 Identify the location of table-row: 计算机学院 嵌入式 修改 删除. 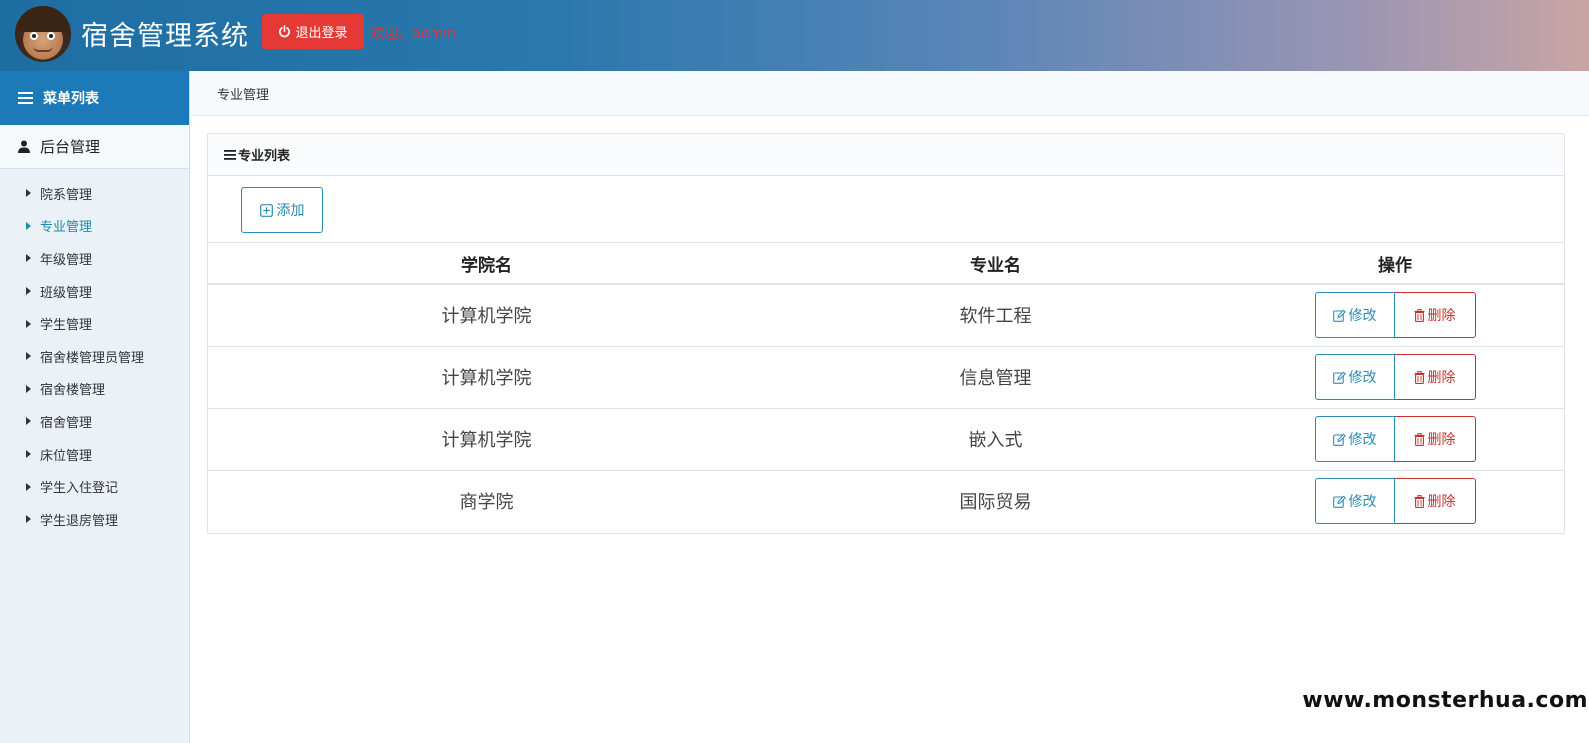
(886, 439).